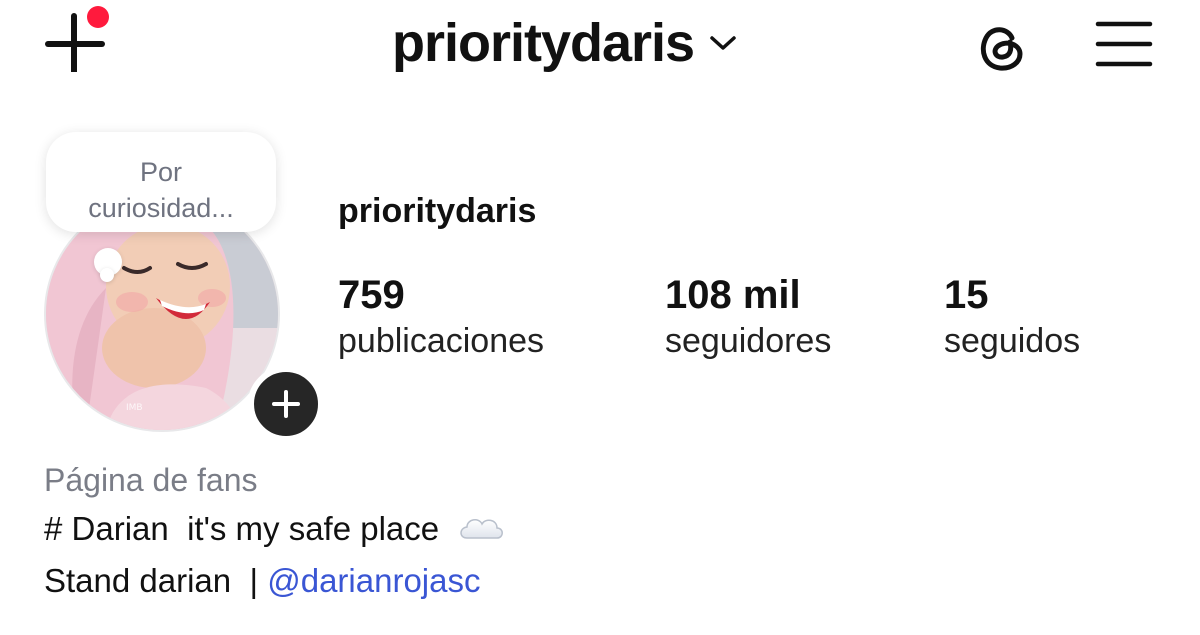 The image size is (1200, 635). I want to click on following-count: 15, so click(966, 295).